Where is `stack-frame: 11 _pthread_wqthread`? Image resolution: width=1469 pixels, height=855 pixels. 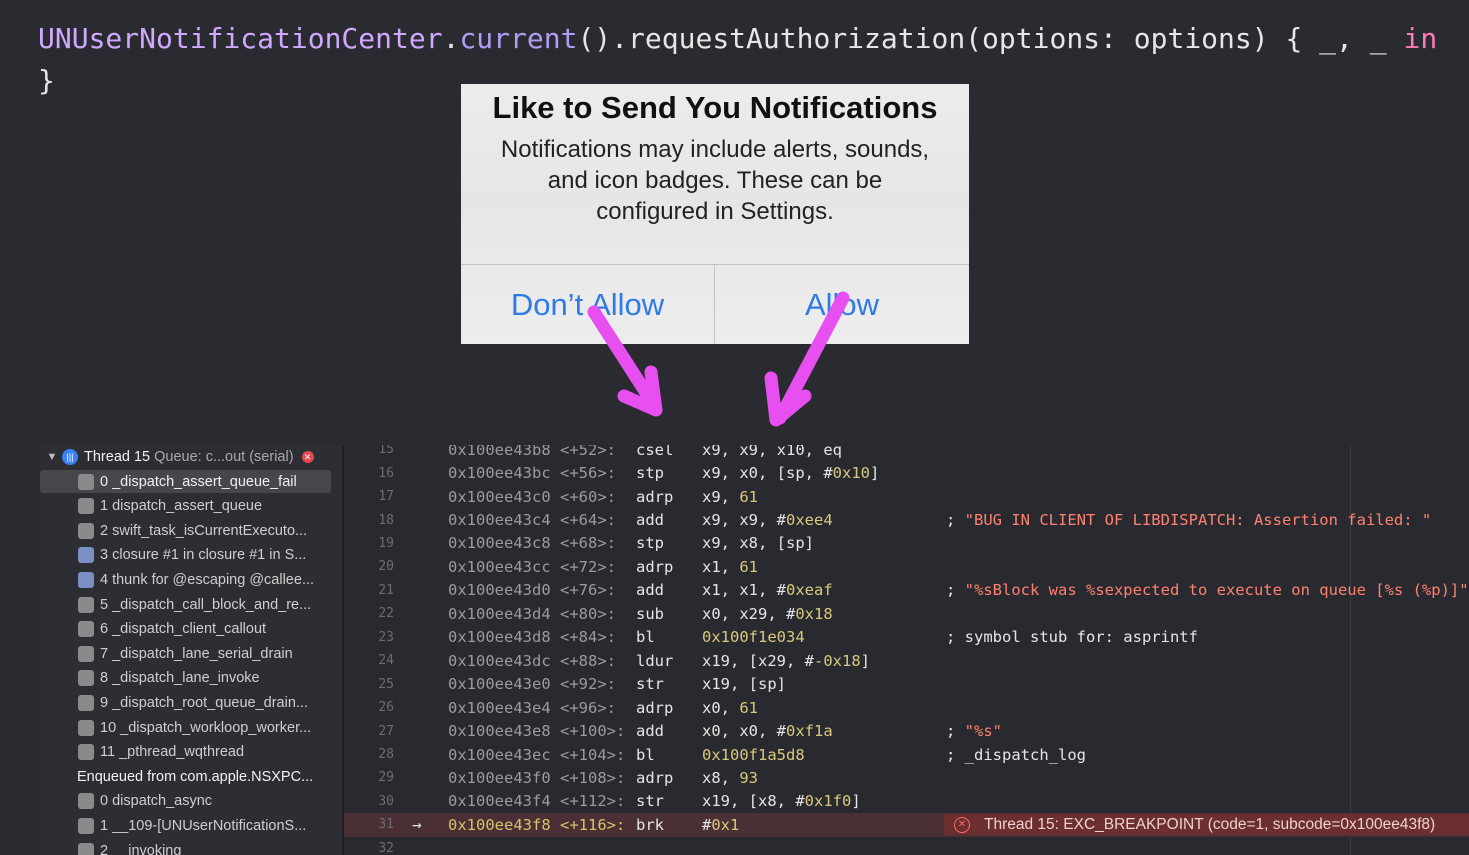
stack-frame: 11 _pthread_wqthread is located at coordinates (191, 752).